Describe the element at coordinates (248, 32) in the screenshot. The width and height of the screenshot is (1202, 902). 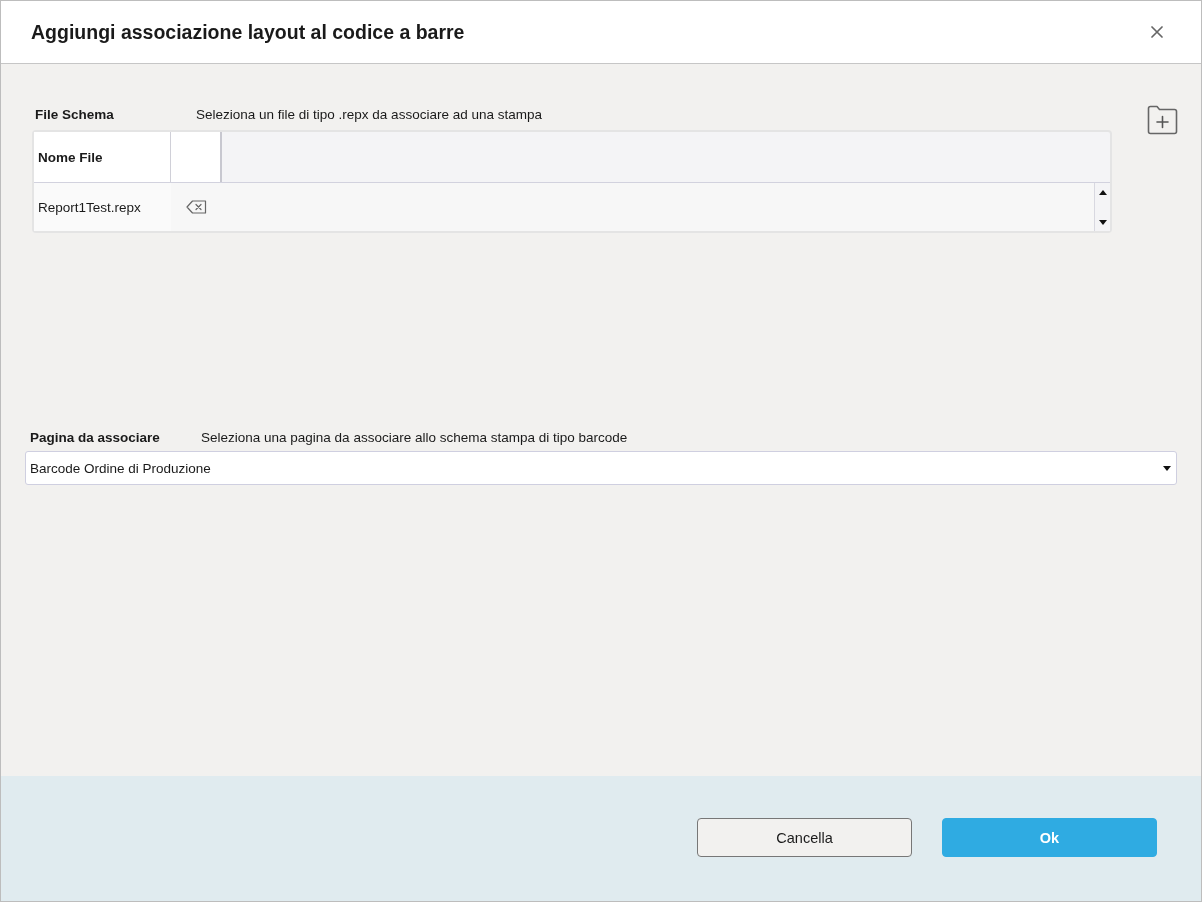
I see `dialog-title: Aggiungi associazione layout al codice a barre` at that location.